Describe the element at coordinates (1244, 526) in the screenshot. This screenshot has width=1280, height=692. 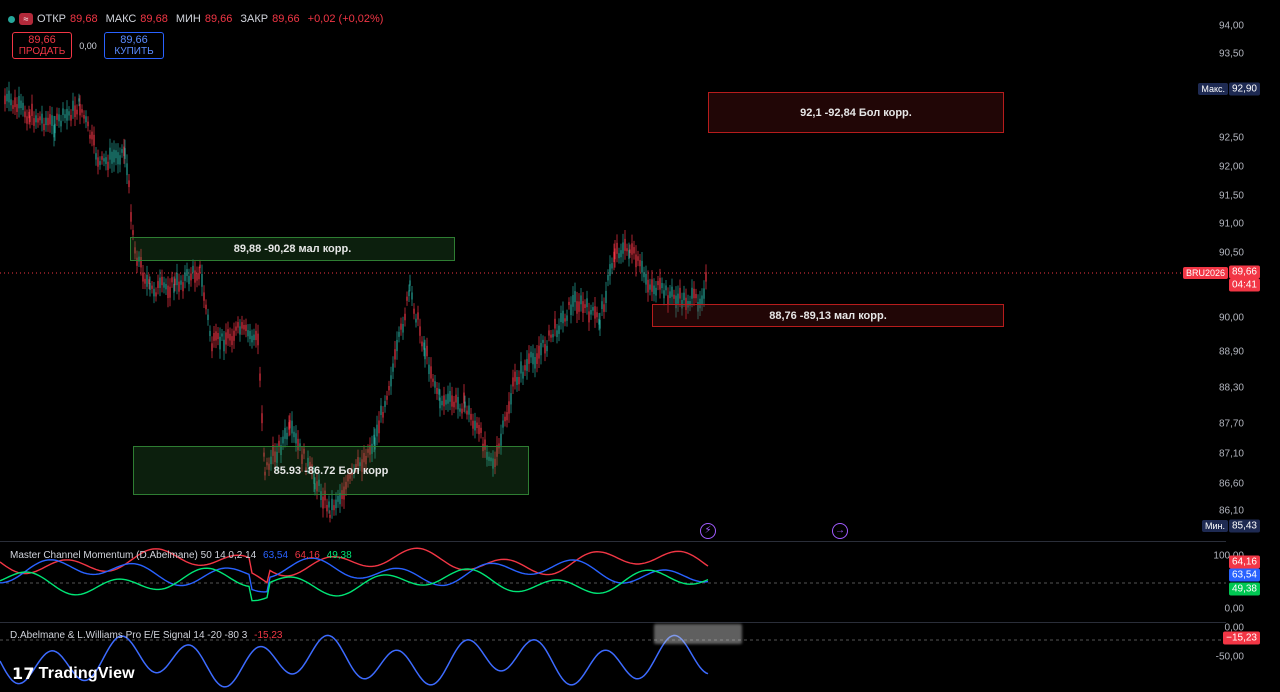
I see `min-tag-value: 85,43` at that location.